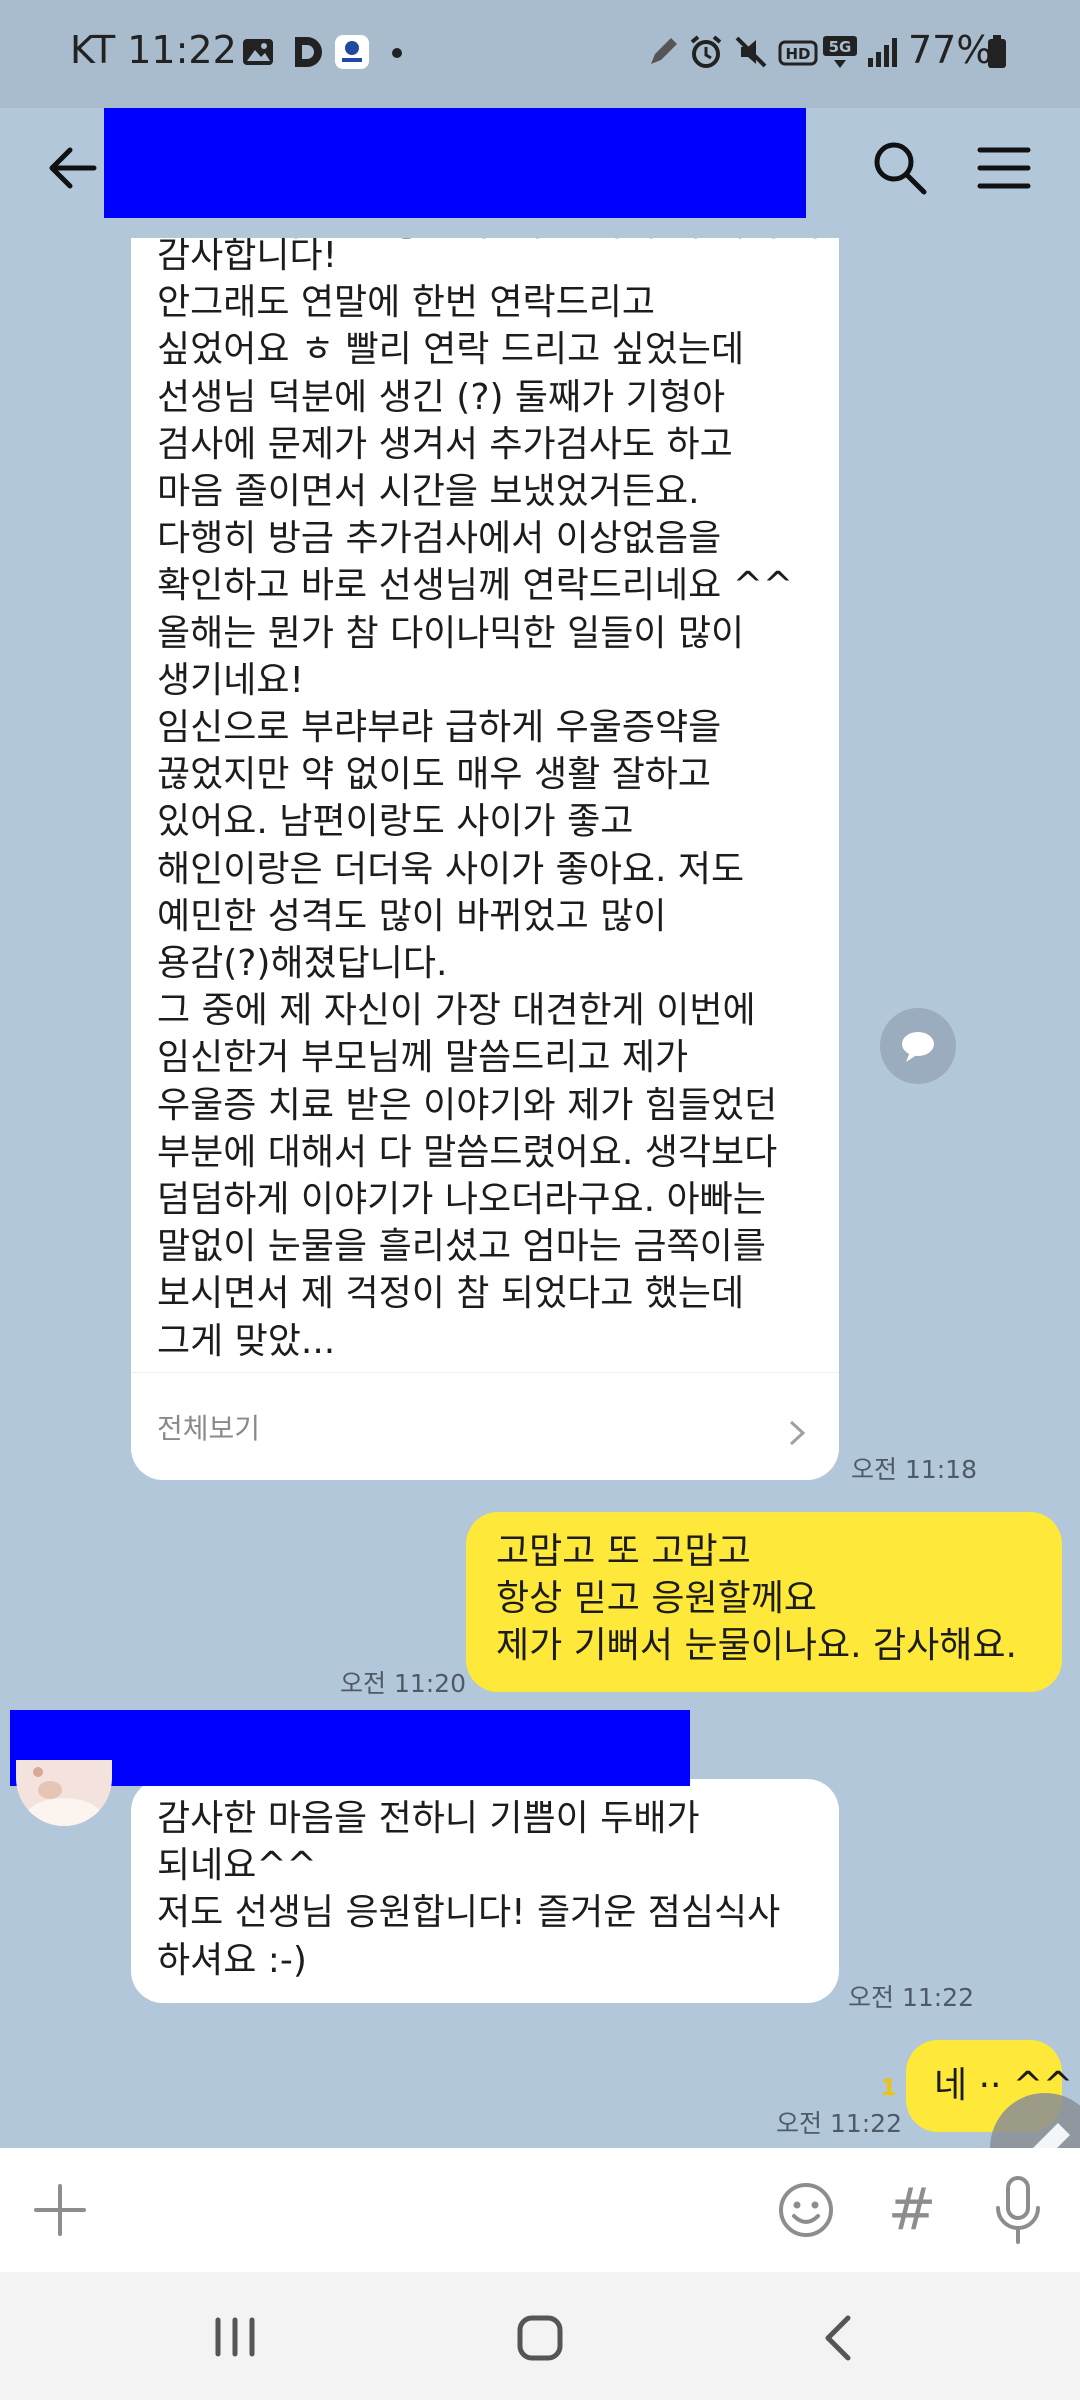 This screenshot has height=2400, width=1080. Describe the element at coordinates (232, 1960) in the screenshot. I see `message-line: 하셔요 :-)` at that location.